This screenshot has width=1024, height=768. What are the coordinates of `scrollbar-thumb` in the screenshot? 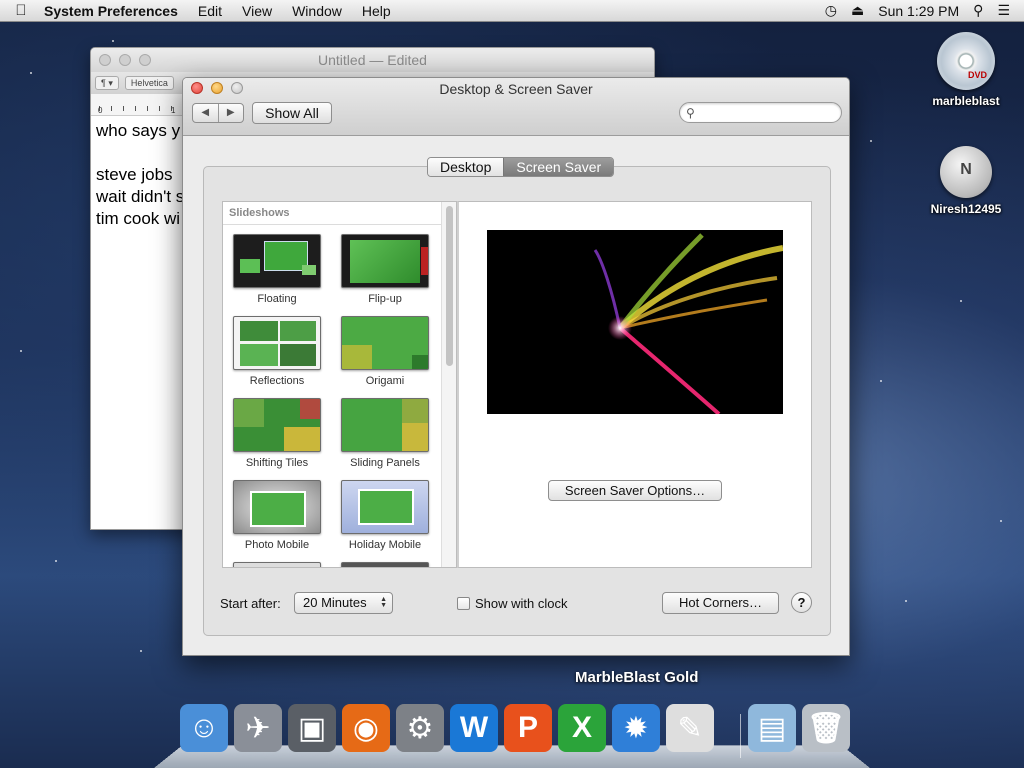 It's located at (449, 286).